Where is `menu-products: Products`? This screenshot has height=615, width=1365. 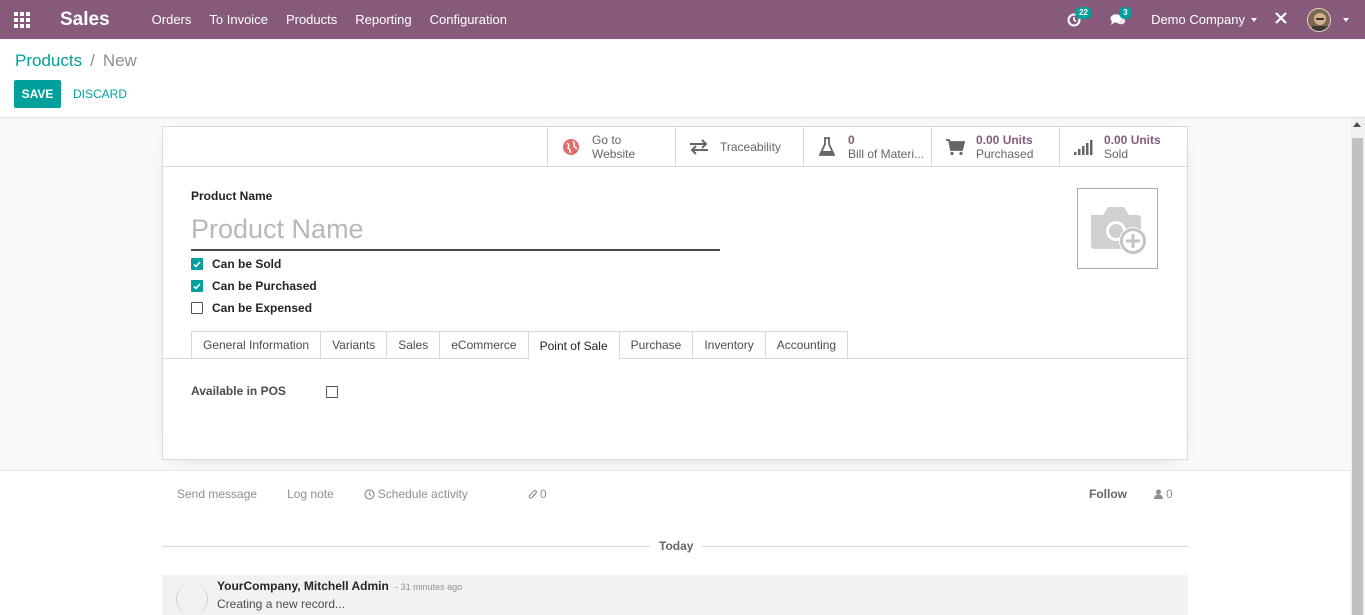
menu-products: Products is located at coordinates (311, 19).